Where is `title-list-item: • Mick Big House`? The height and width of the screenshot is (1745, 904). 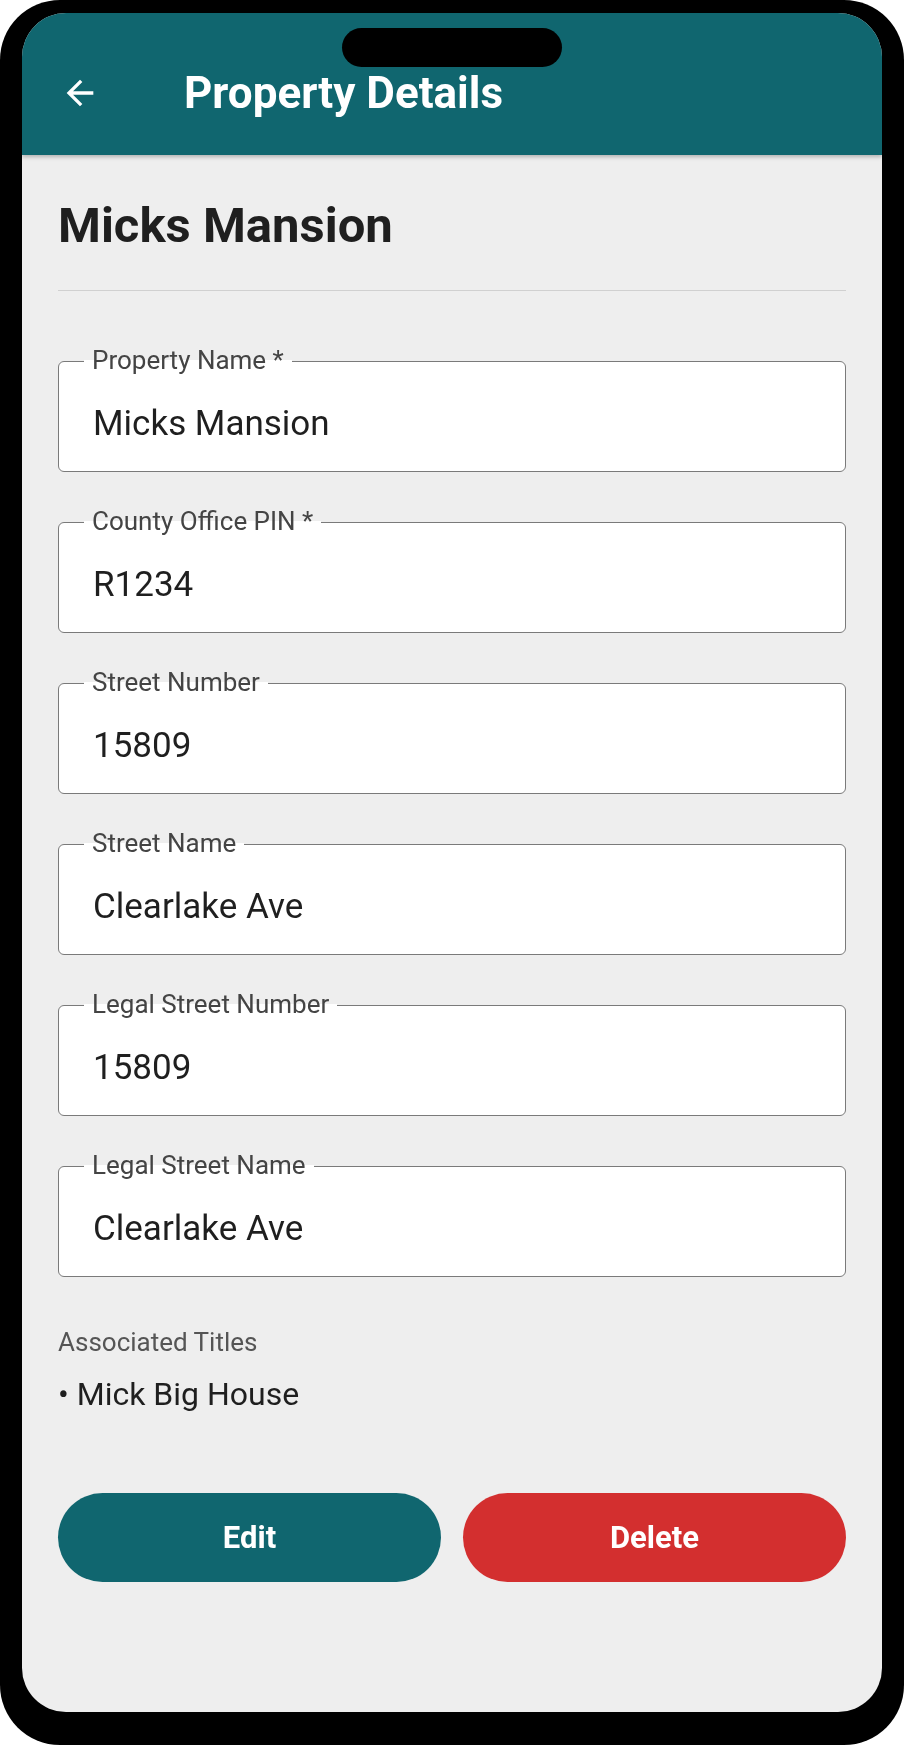
title-list-item: • Mick Big House is located at coordinates (179, 1393).